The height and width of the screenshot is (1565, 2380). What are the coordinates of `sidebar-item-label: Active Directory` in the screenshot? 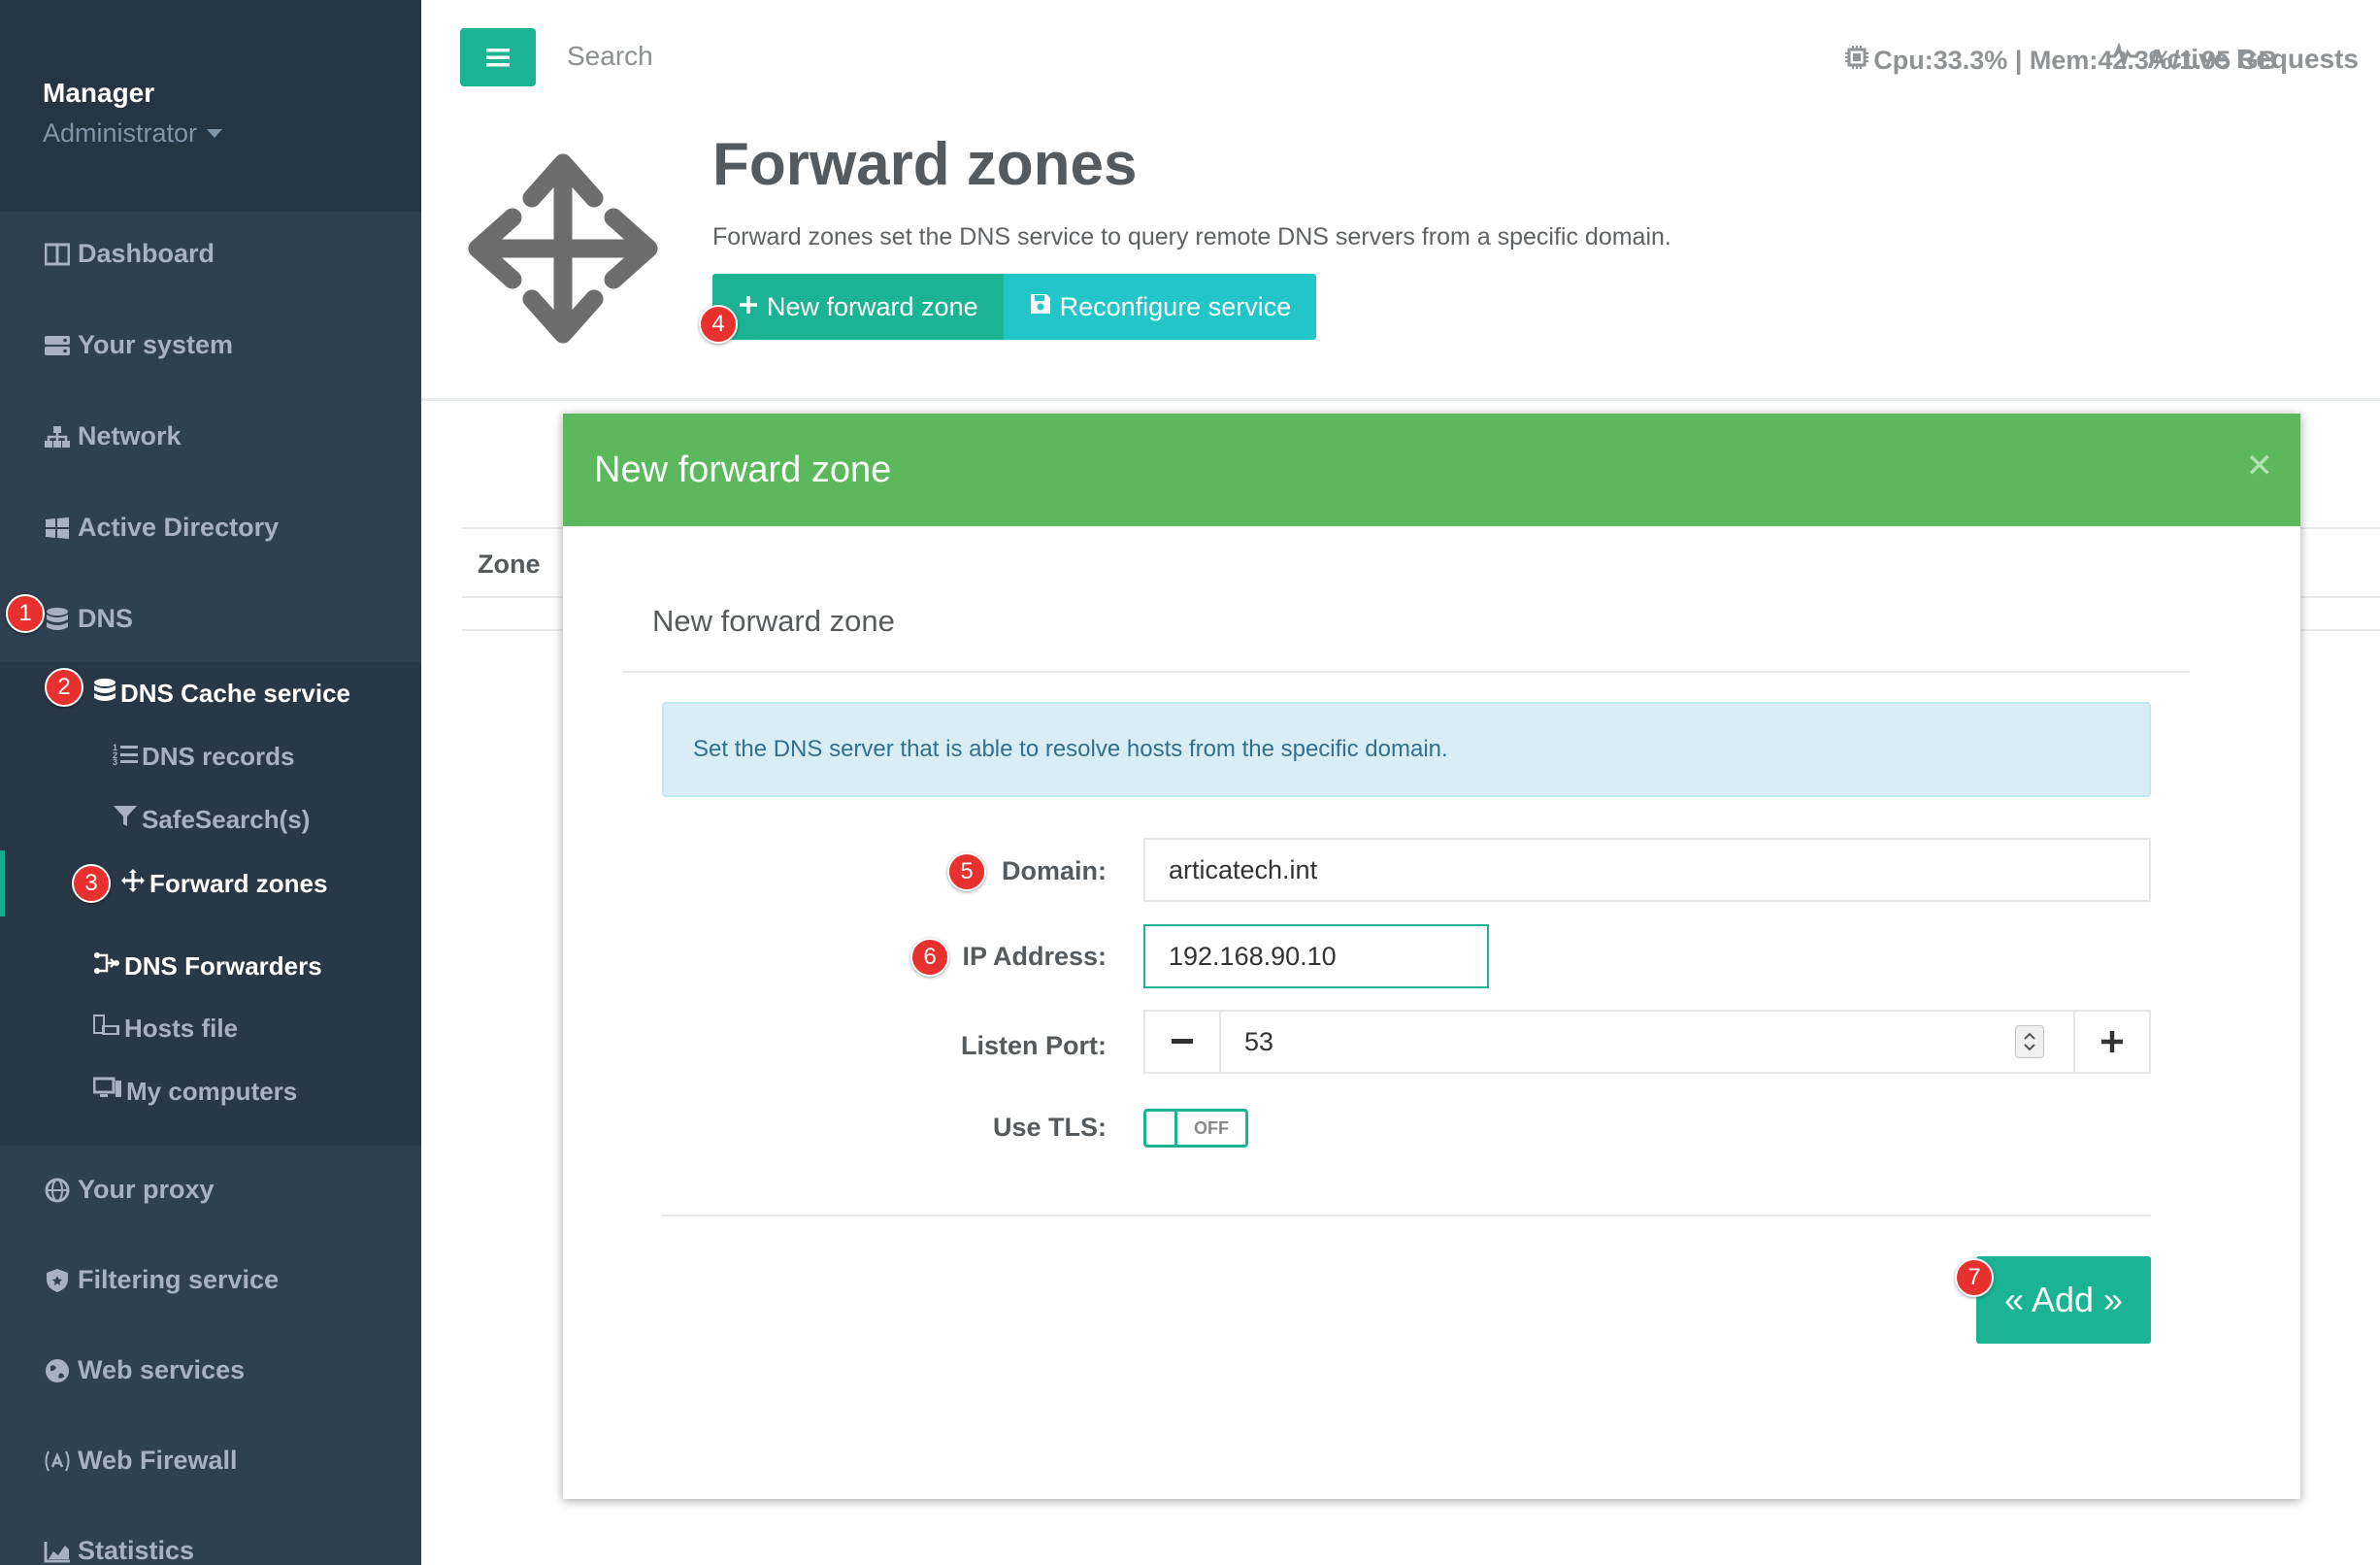 It's located at (179, 527).